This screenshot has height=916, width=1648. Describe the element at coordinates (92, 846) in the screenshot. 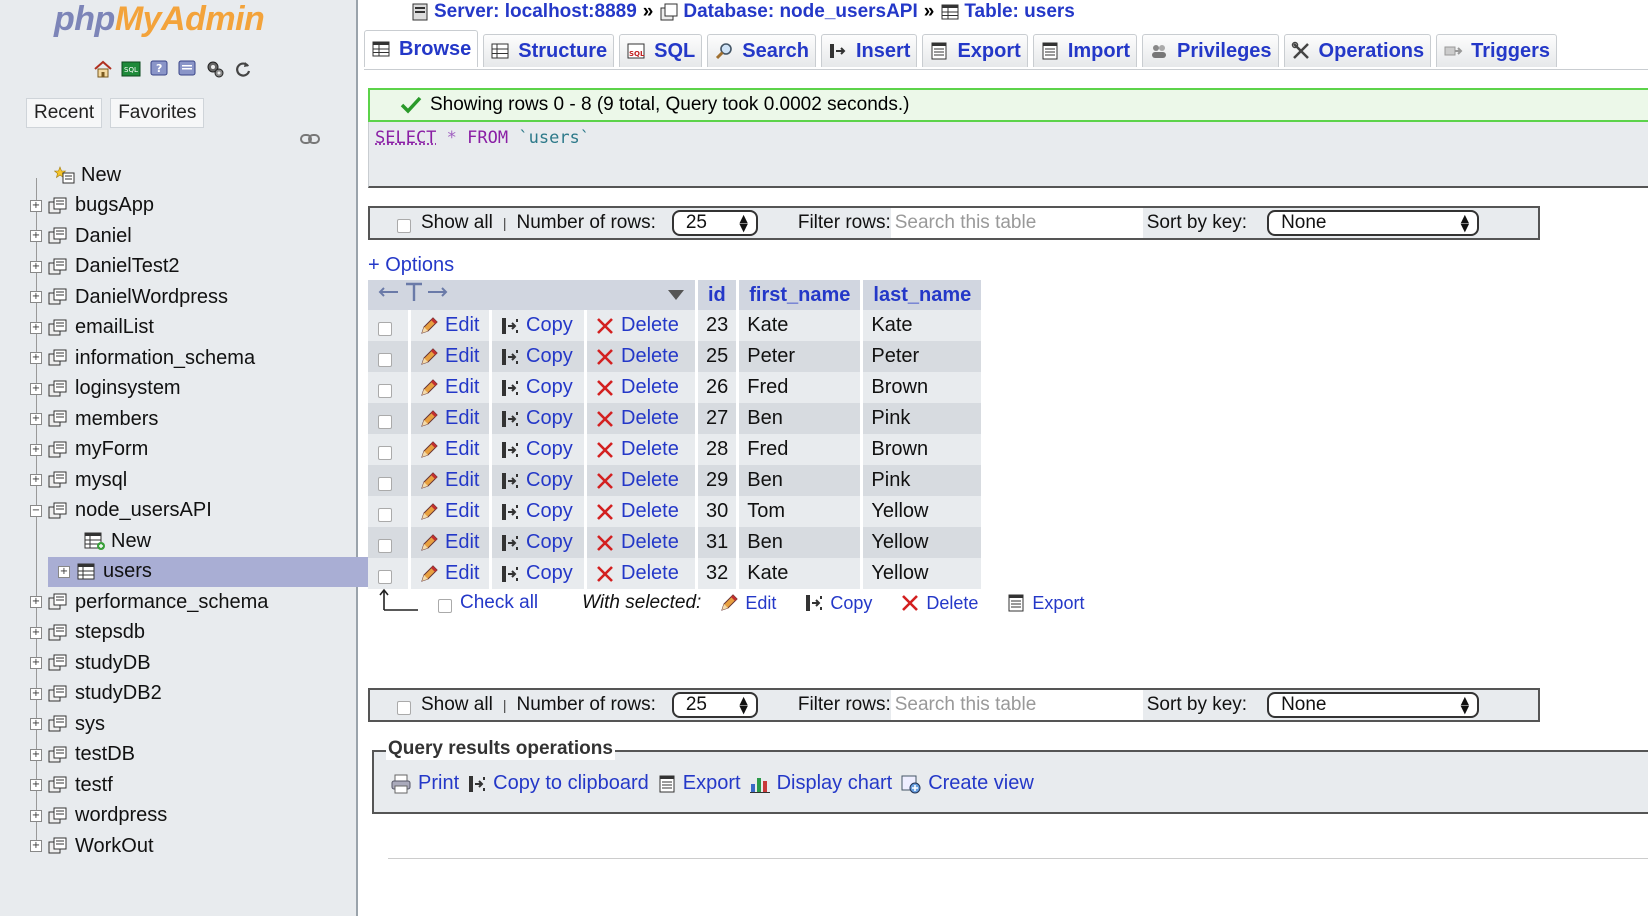

I see `tree-database-workout: + WorkOut` at that location.